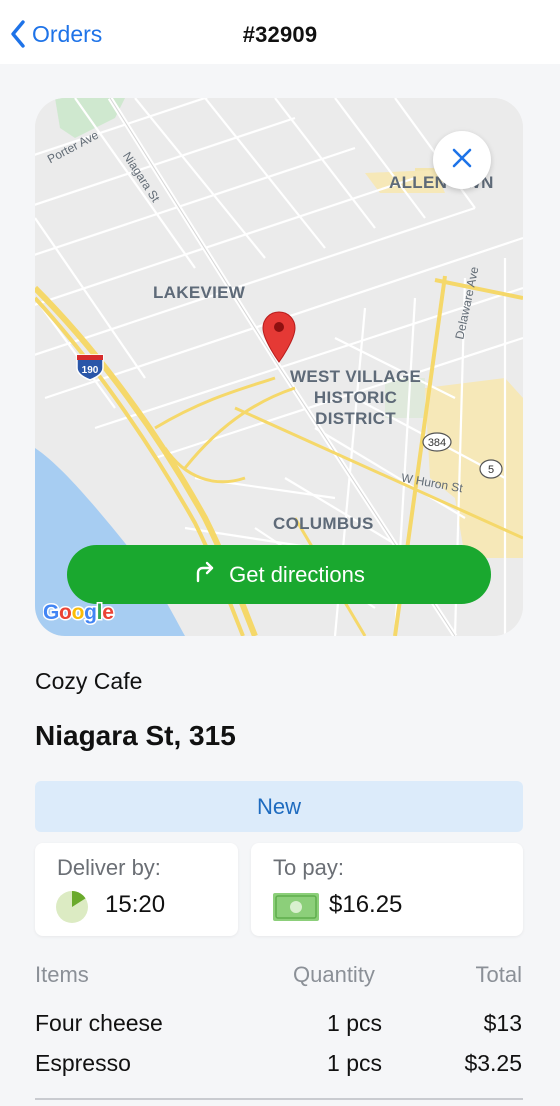  What do you see at coordinates (72, 909) in the screenshot?
I see `clock-pie-icon` at bounding box center [72, 909].